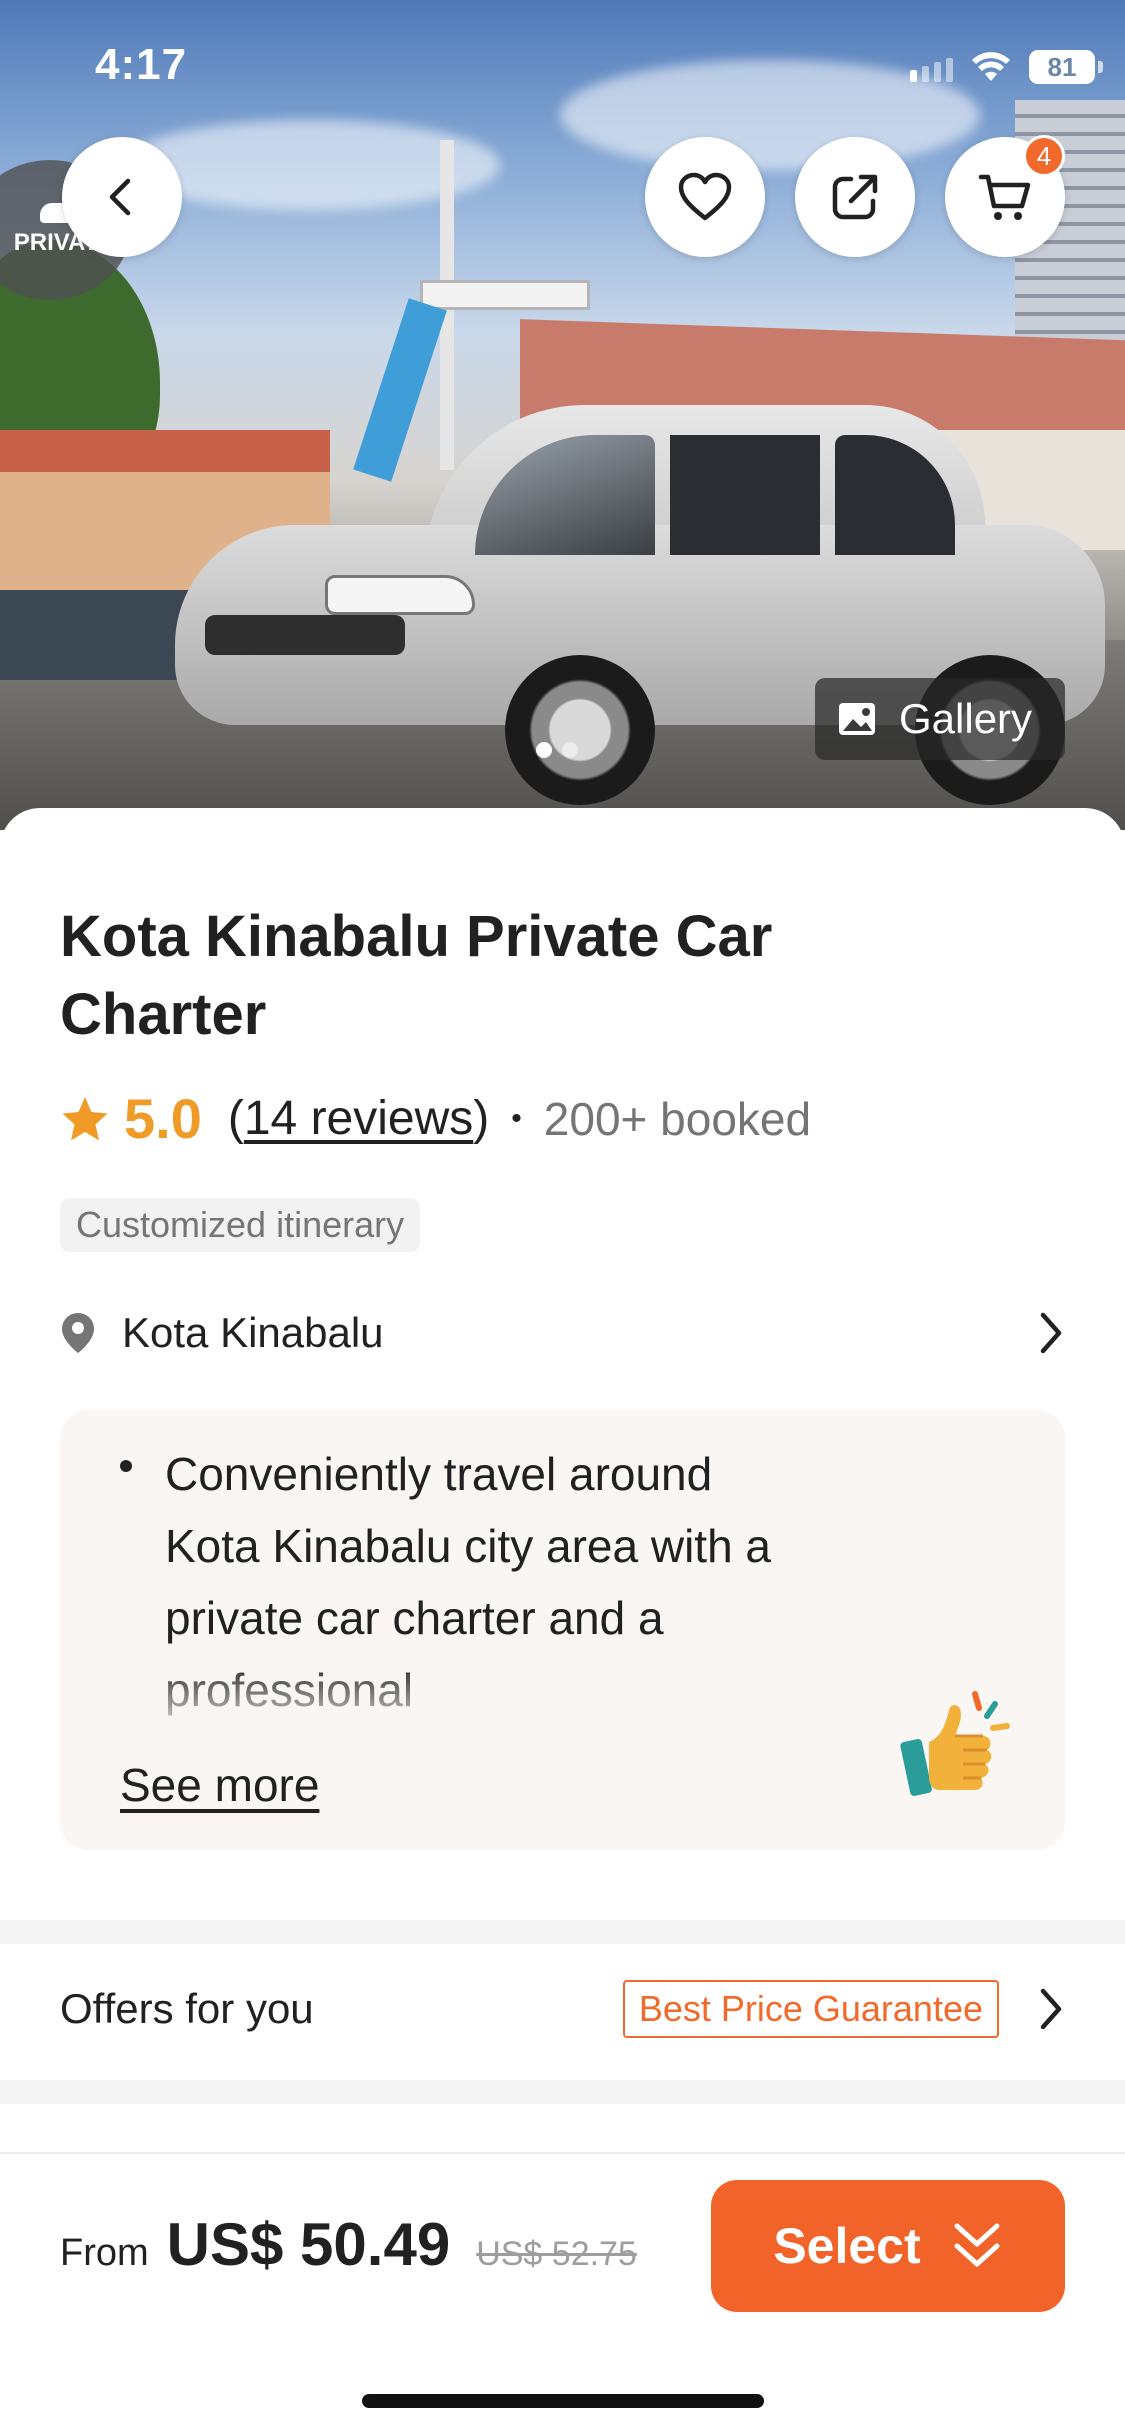 This screenshot has height=2436, width=1125. Describe the element at coordinates (305, 635) in the screenshot. I see `car-grill` at that location.